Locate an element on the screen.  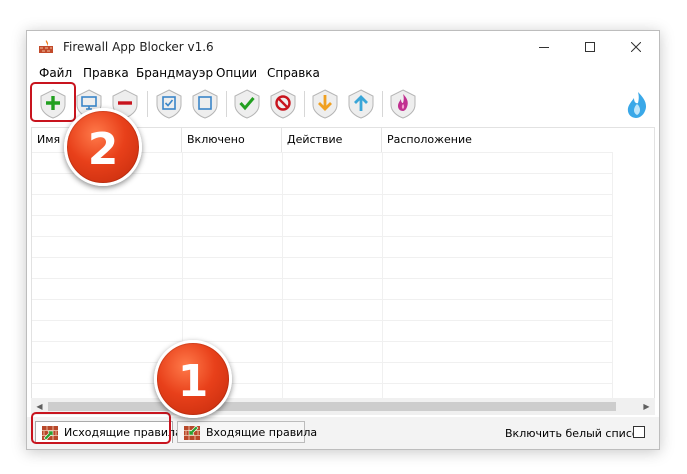
check-all-button is located at coordinates (169, 104).